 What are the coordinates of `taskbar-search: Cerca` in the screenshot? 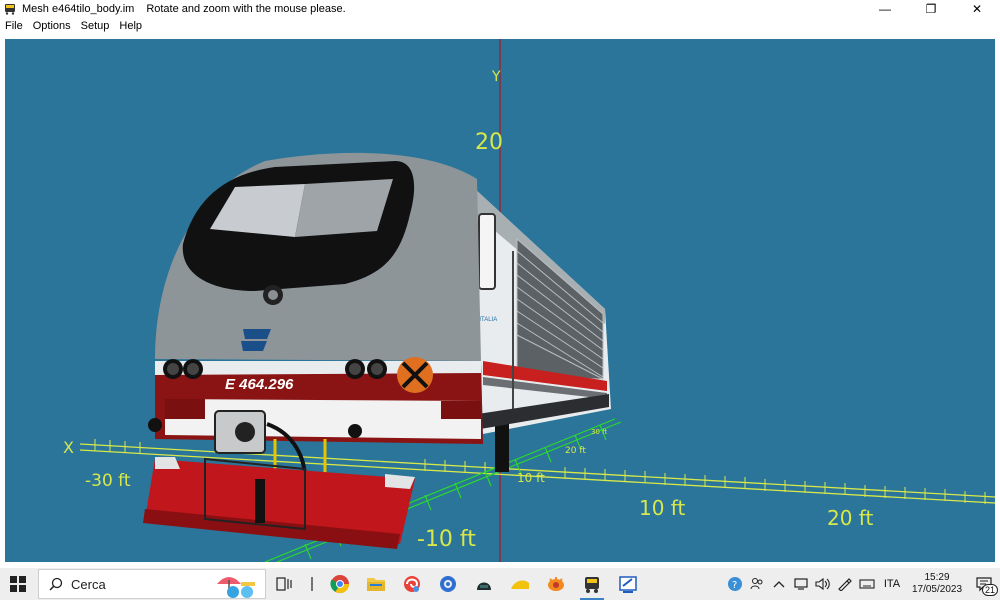 It's located at (152, 584).